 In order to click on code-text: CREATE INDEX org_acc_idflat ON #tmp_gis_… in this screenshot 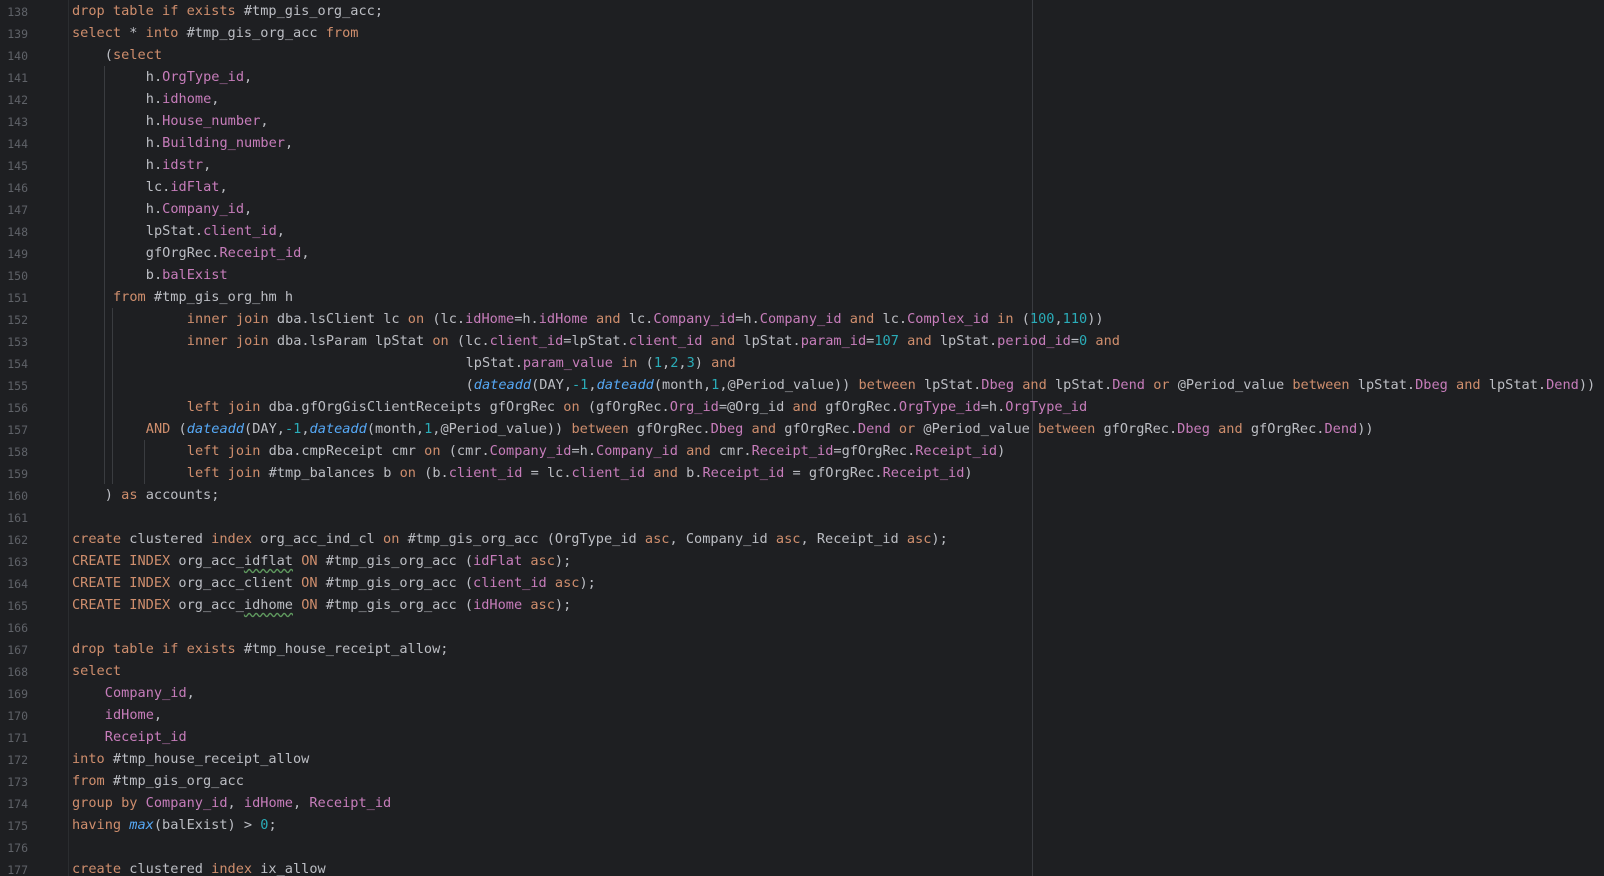, I will do `click(321, 561)`.